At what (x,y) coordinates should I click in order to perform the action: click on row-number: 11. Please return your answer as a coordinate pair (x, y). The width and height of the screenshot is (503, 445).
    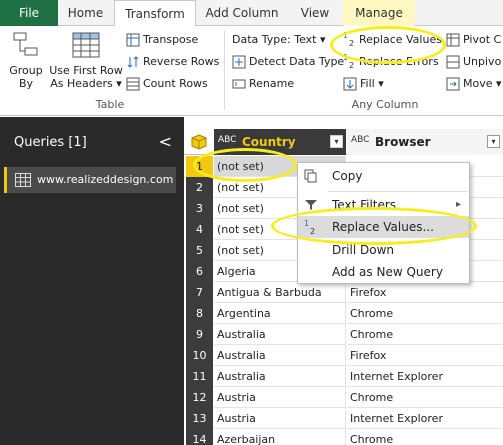
    Looking at the image, I should click on (199, 376).